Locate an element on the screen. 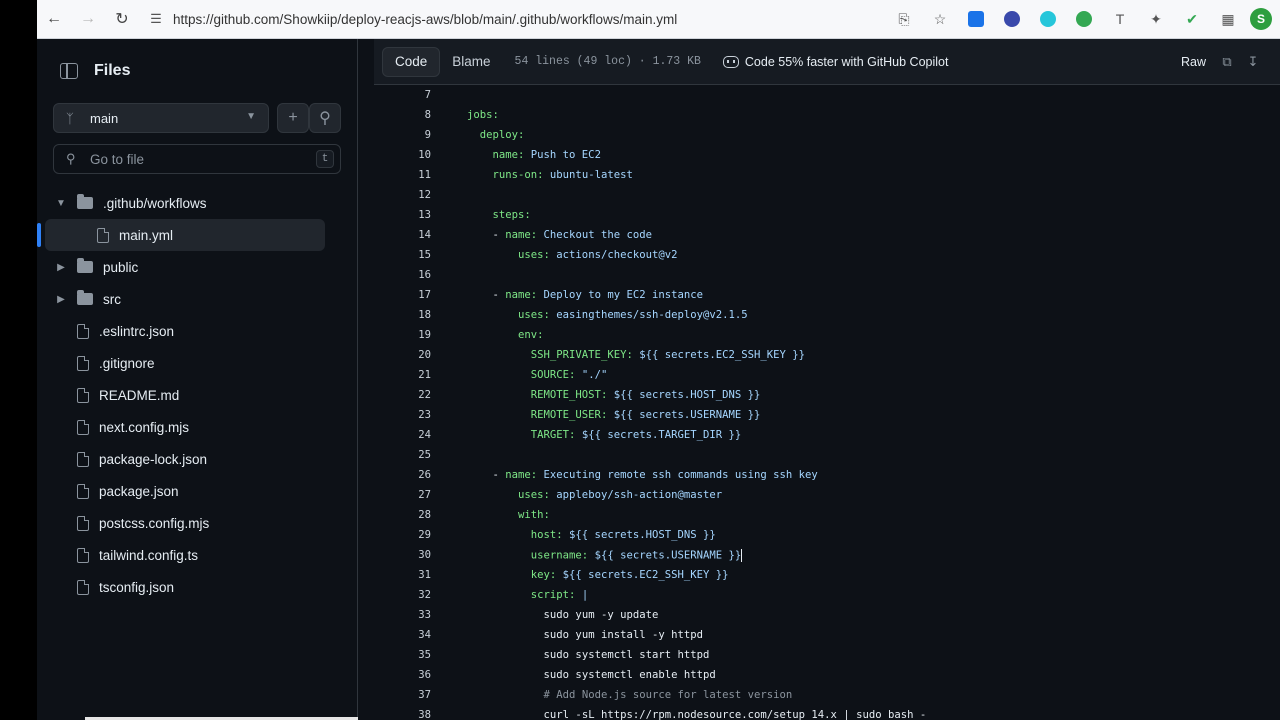 This screenshot has width=1280, height=720. line-number: 13 is located at coordinates (402, 215).